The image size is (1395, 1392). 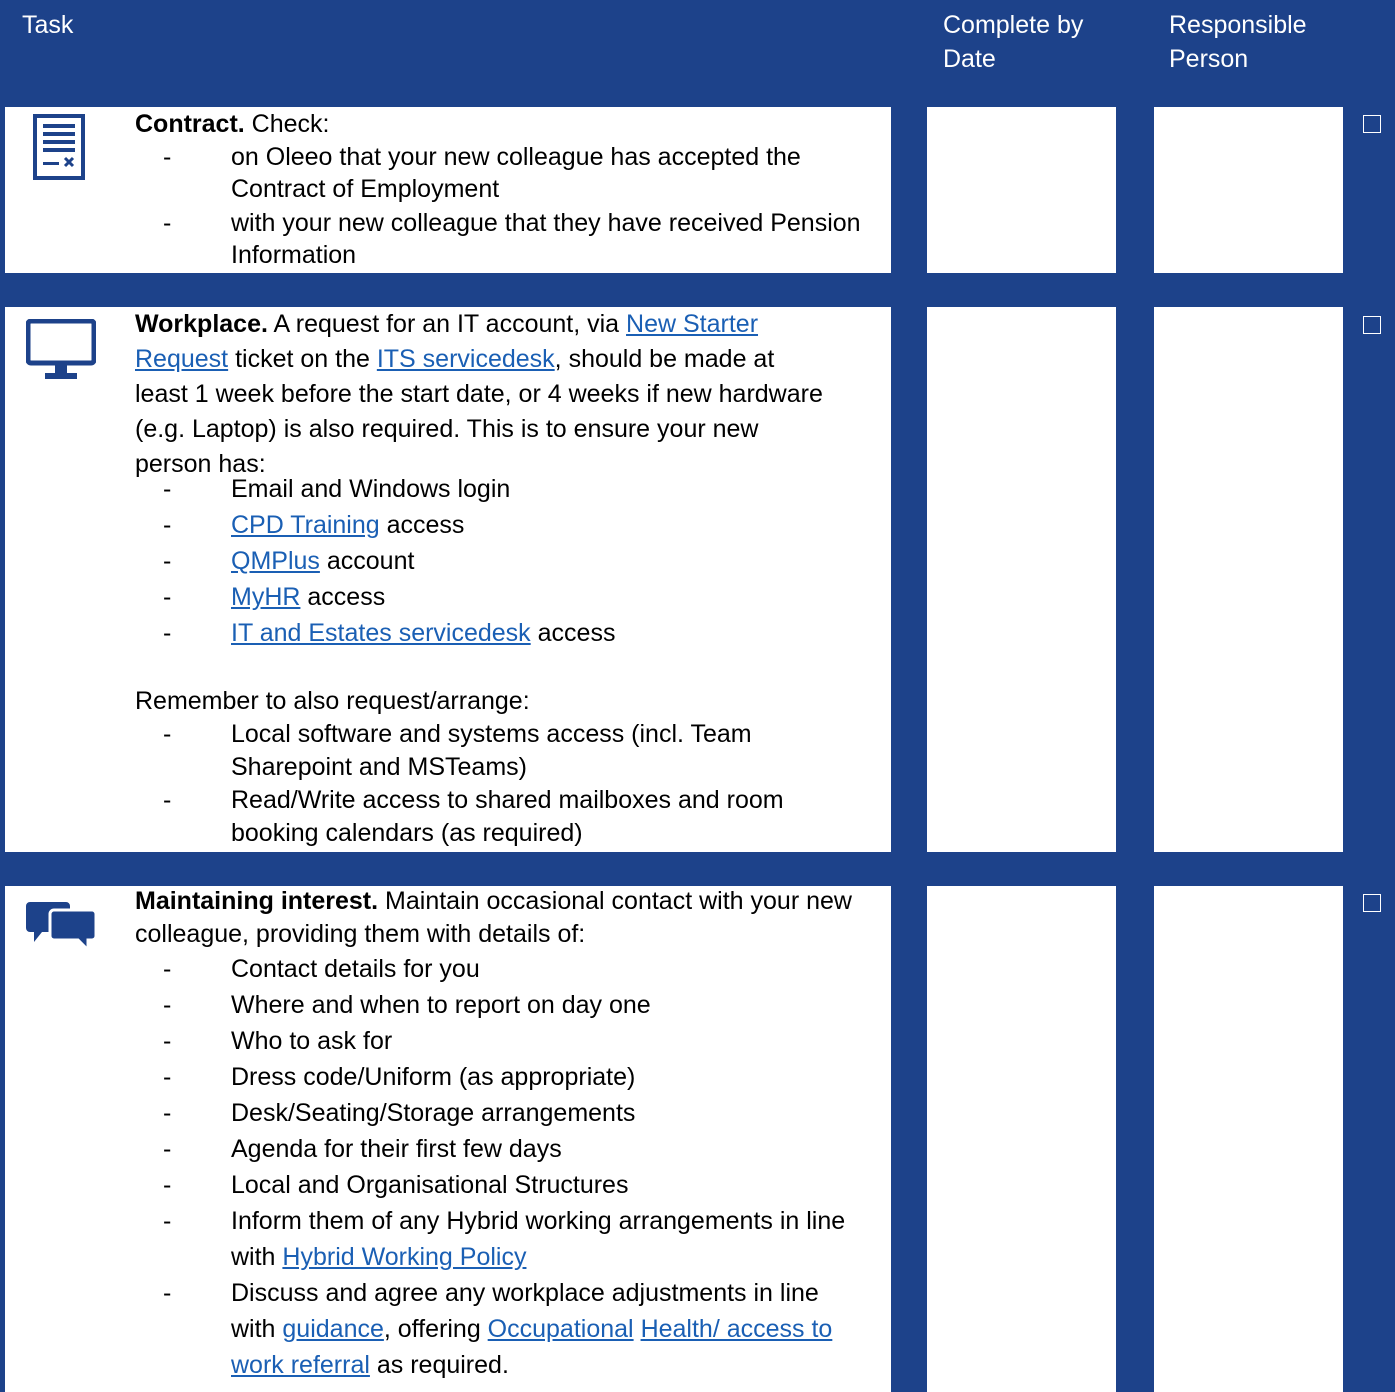 What do you see at coordinates (1372, 124) in the screenshot?
I see `checkbox-contract` at bounding box center [1372, 124].